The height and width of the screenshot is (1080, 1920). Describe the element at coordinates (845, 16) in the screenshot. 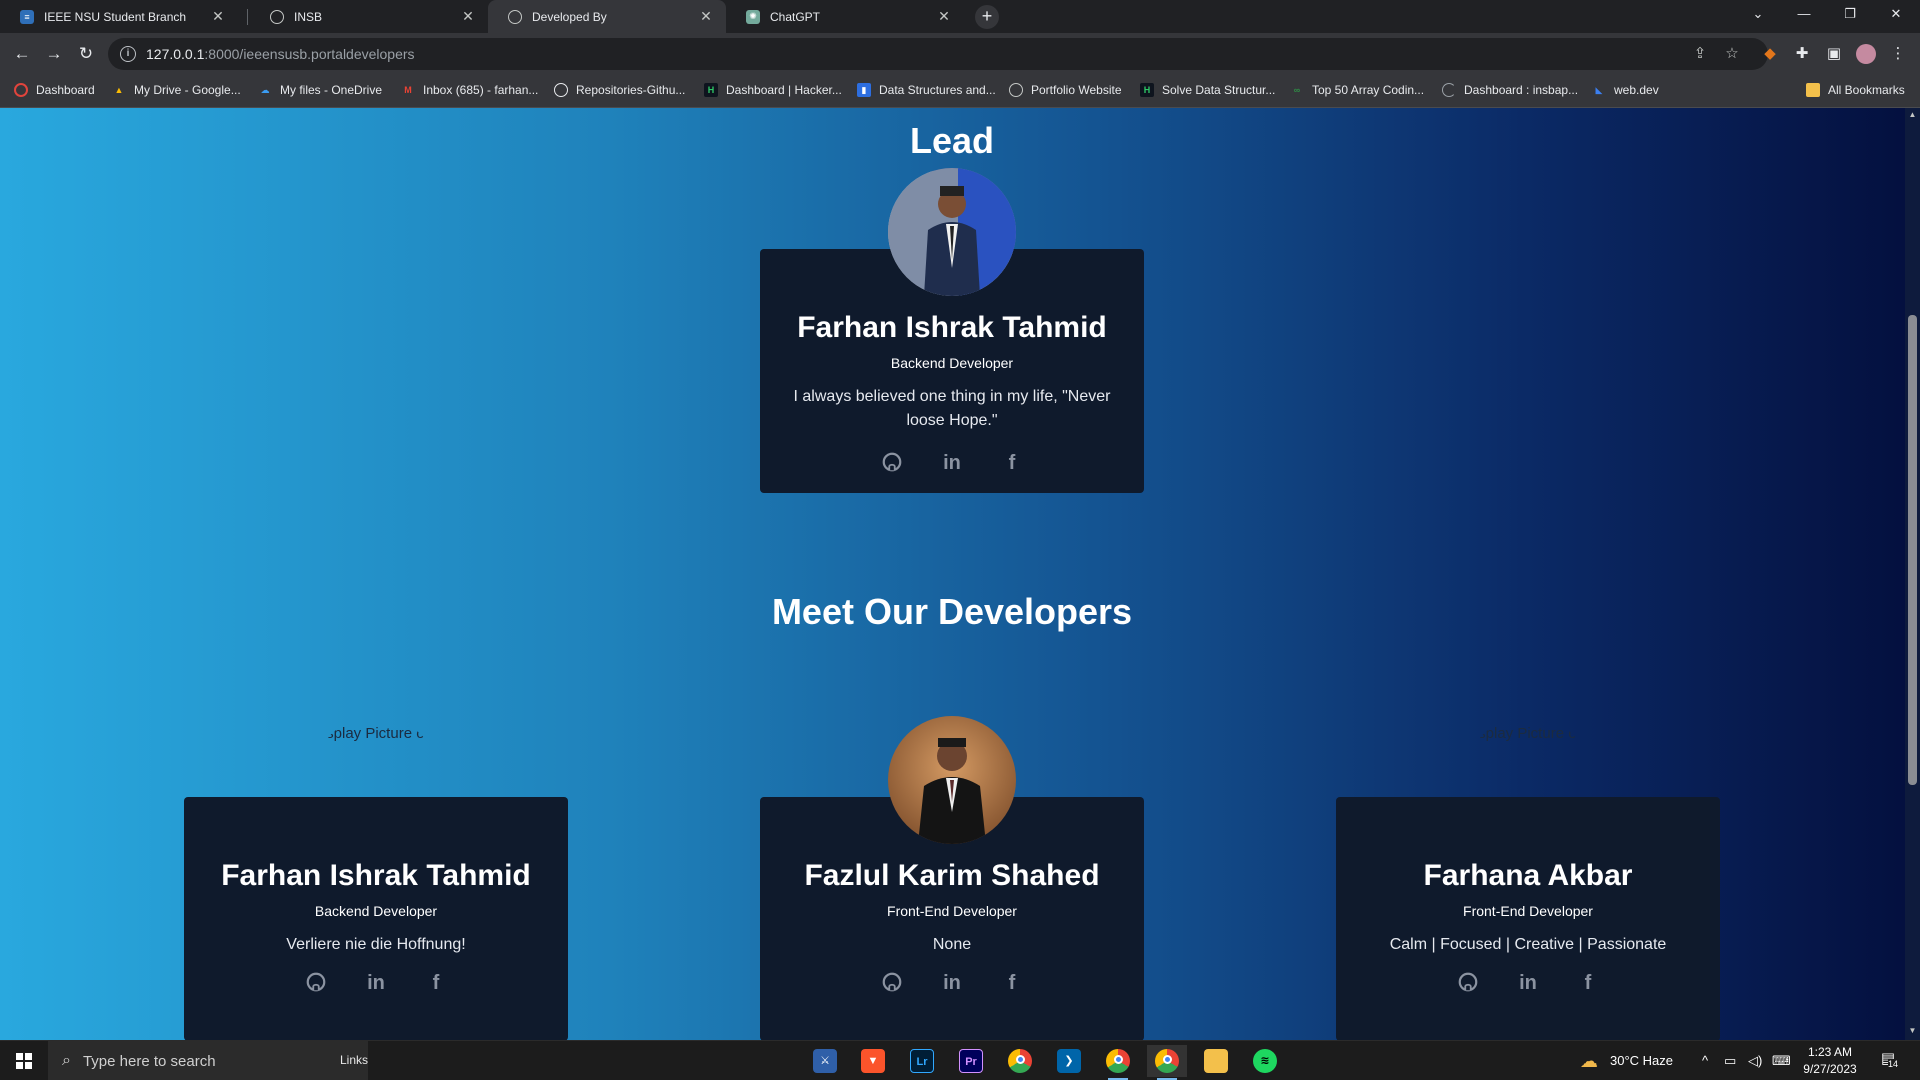

I see `tab-chatgpt: ✺ ChatGPT ✕` at that location.